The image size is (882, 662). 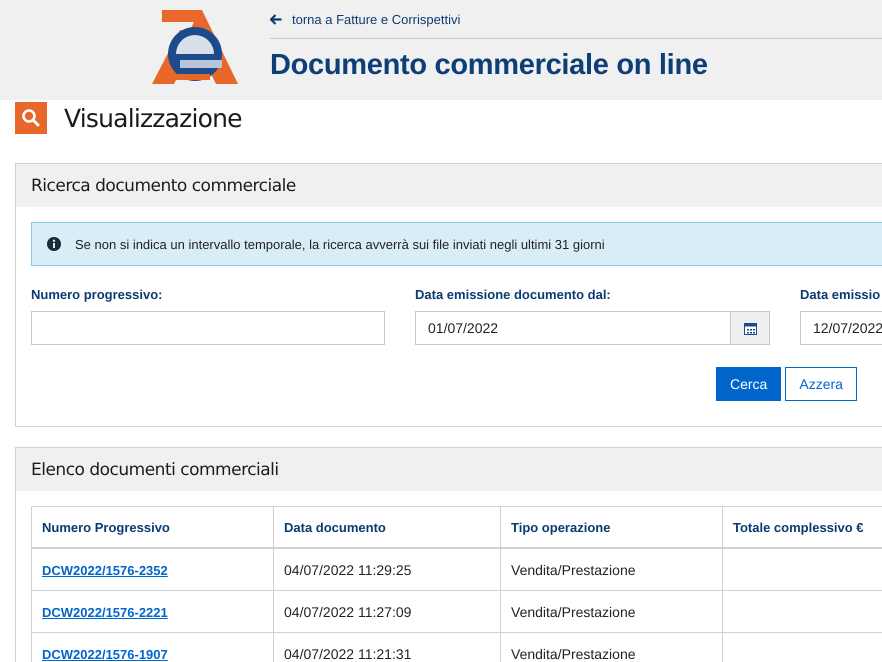 What do you see at coordinates (387, 527) in the screenshot?
I see `column-header: Data documento` at bounding box center [387, 527].